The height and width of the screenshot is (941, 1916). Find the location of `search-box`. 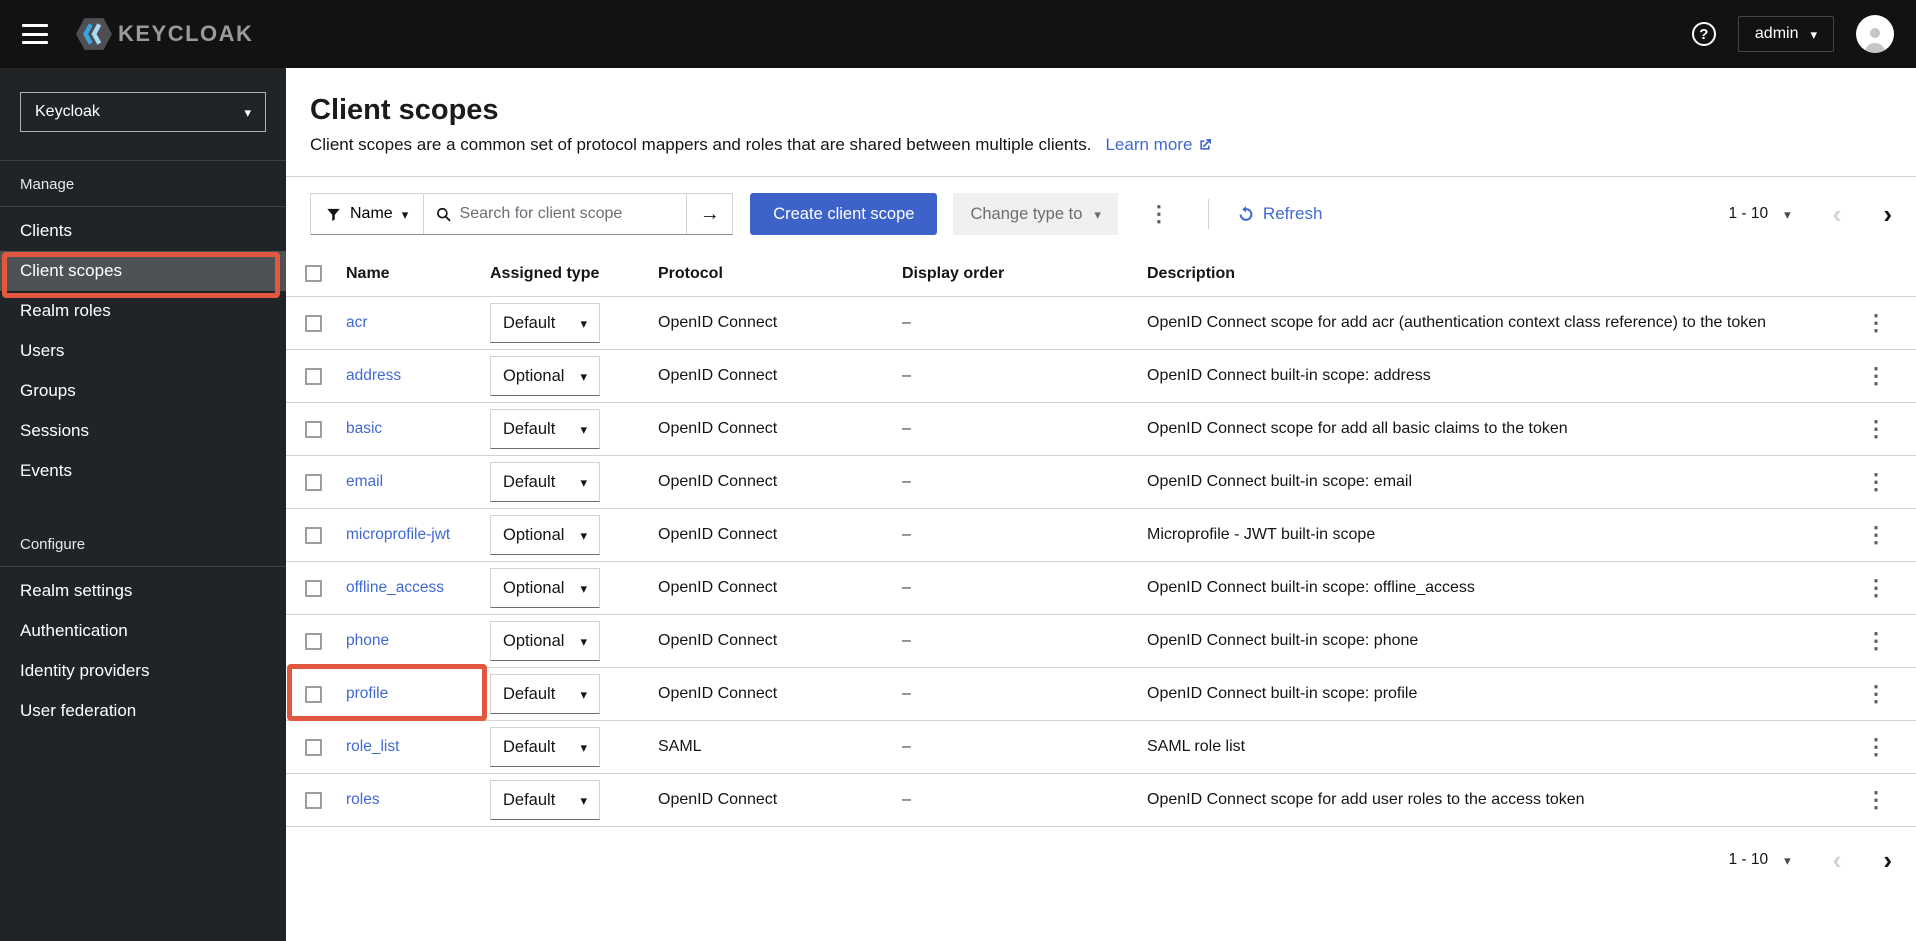

search-box is located at coordinates (555, 214).